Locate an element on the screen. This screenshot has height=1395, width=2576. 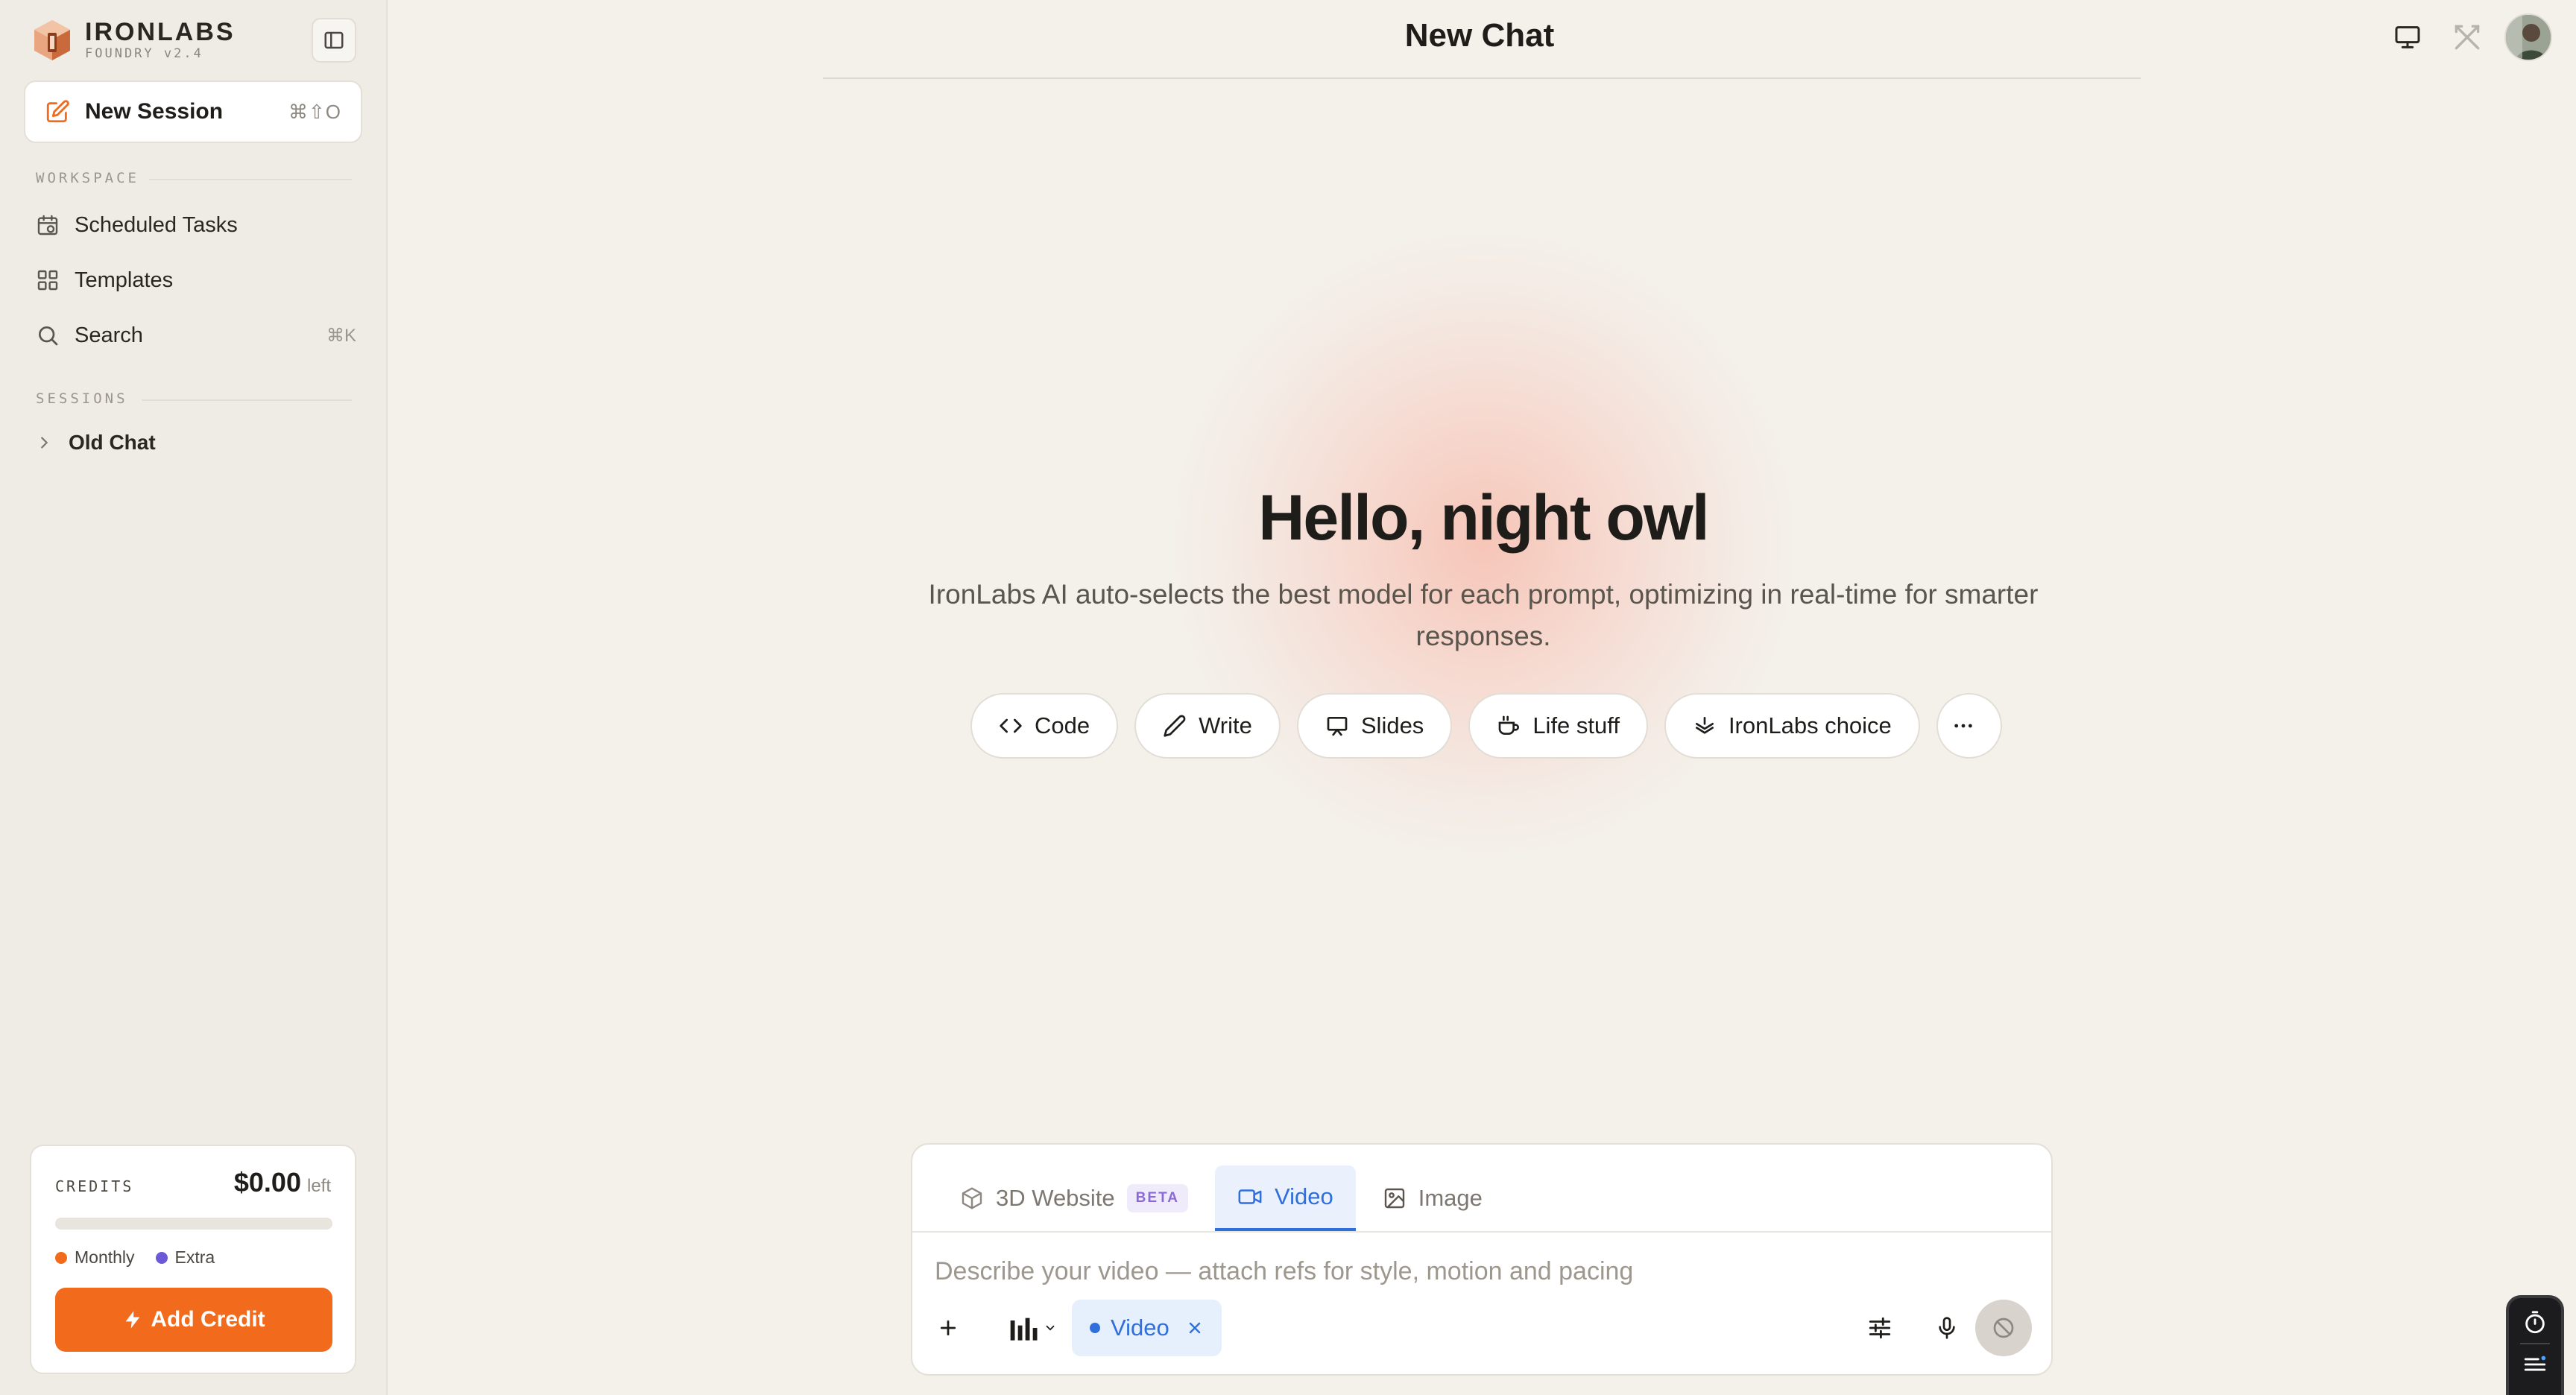
lightning-icon is located at coordinates (132, 1320).